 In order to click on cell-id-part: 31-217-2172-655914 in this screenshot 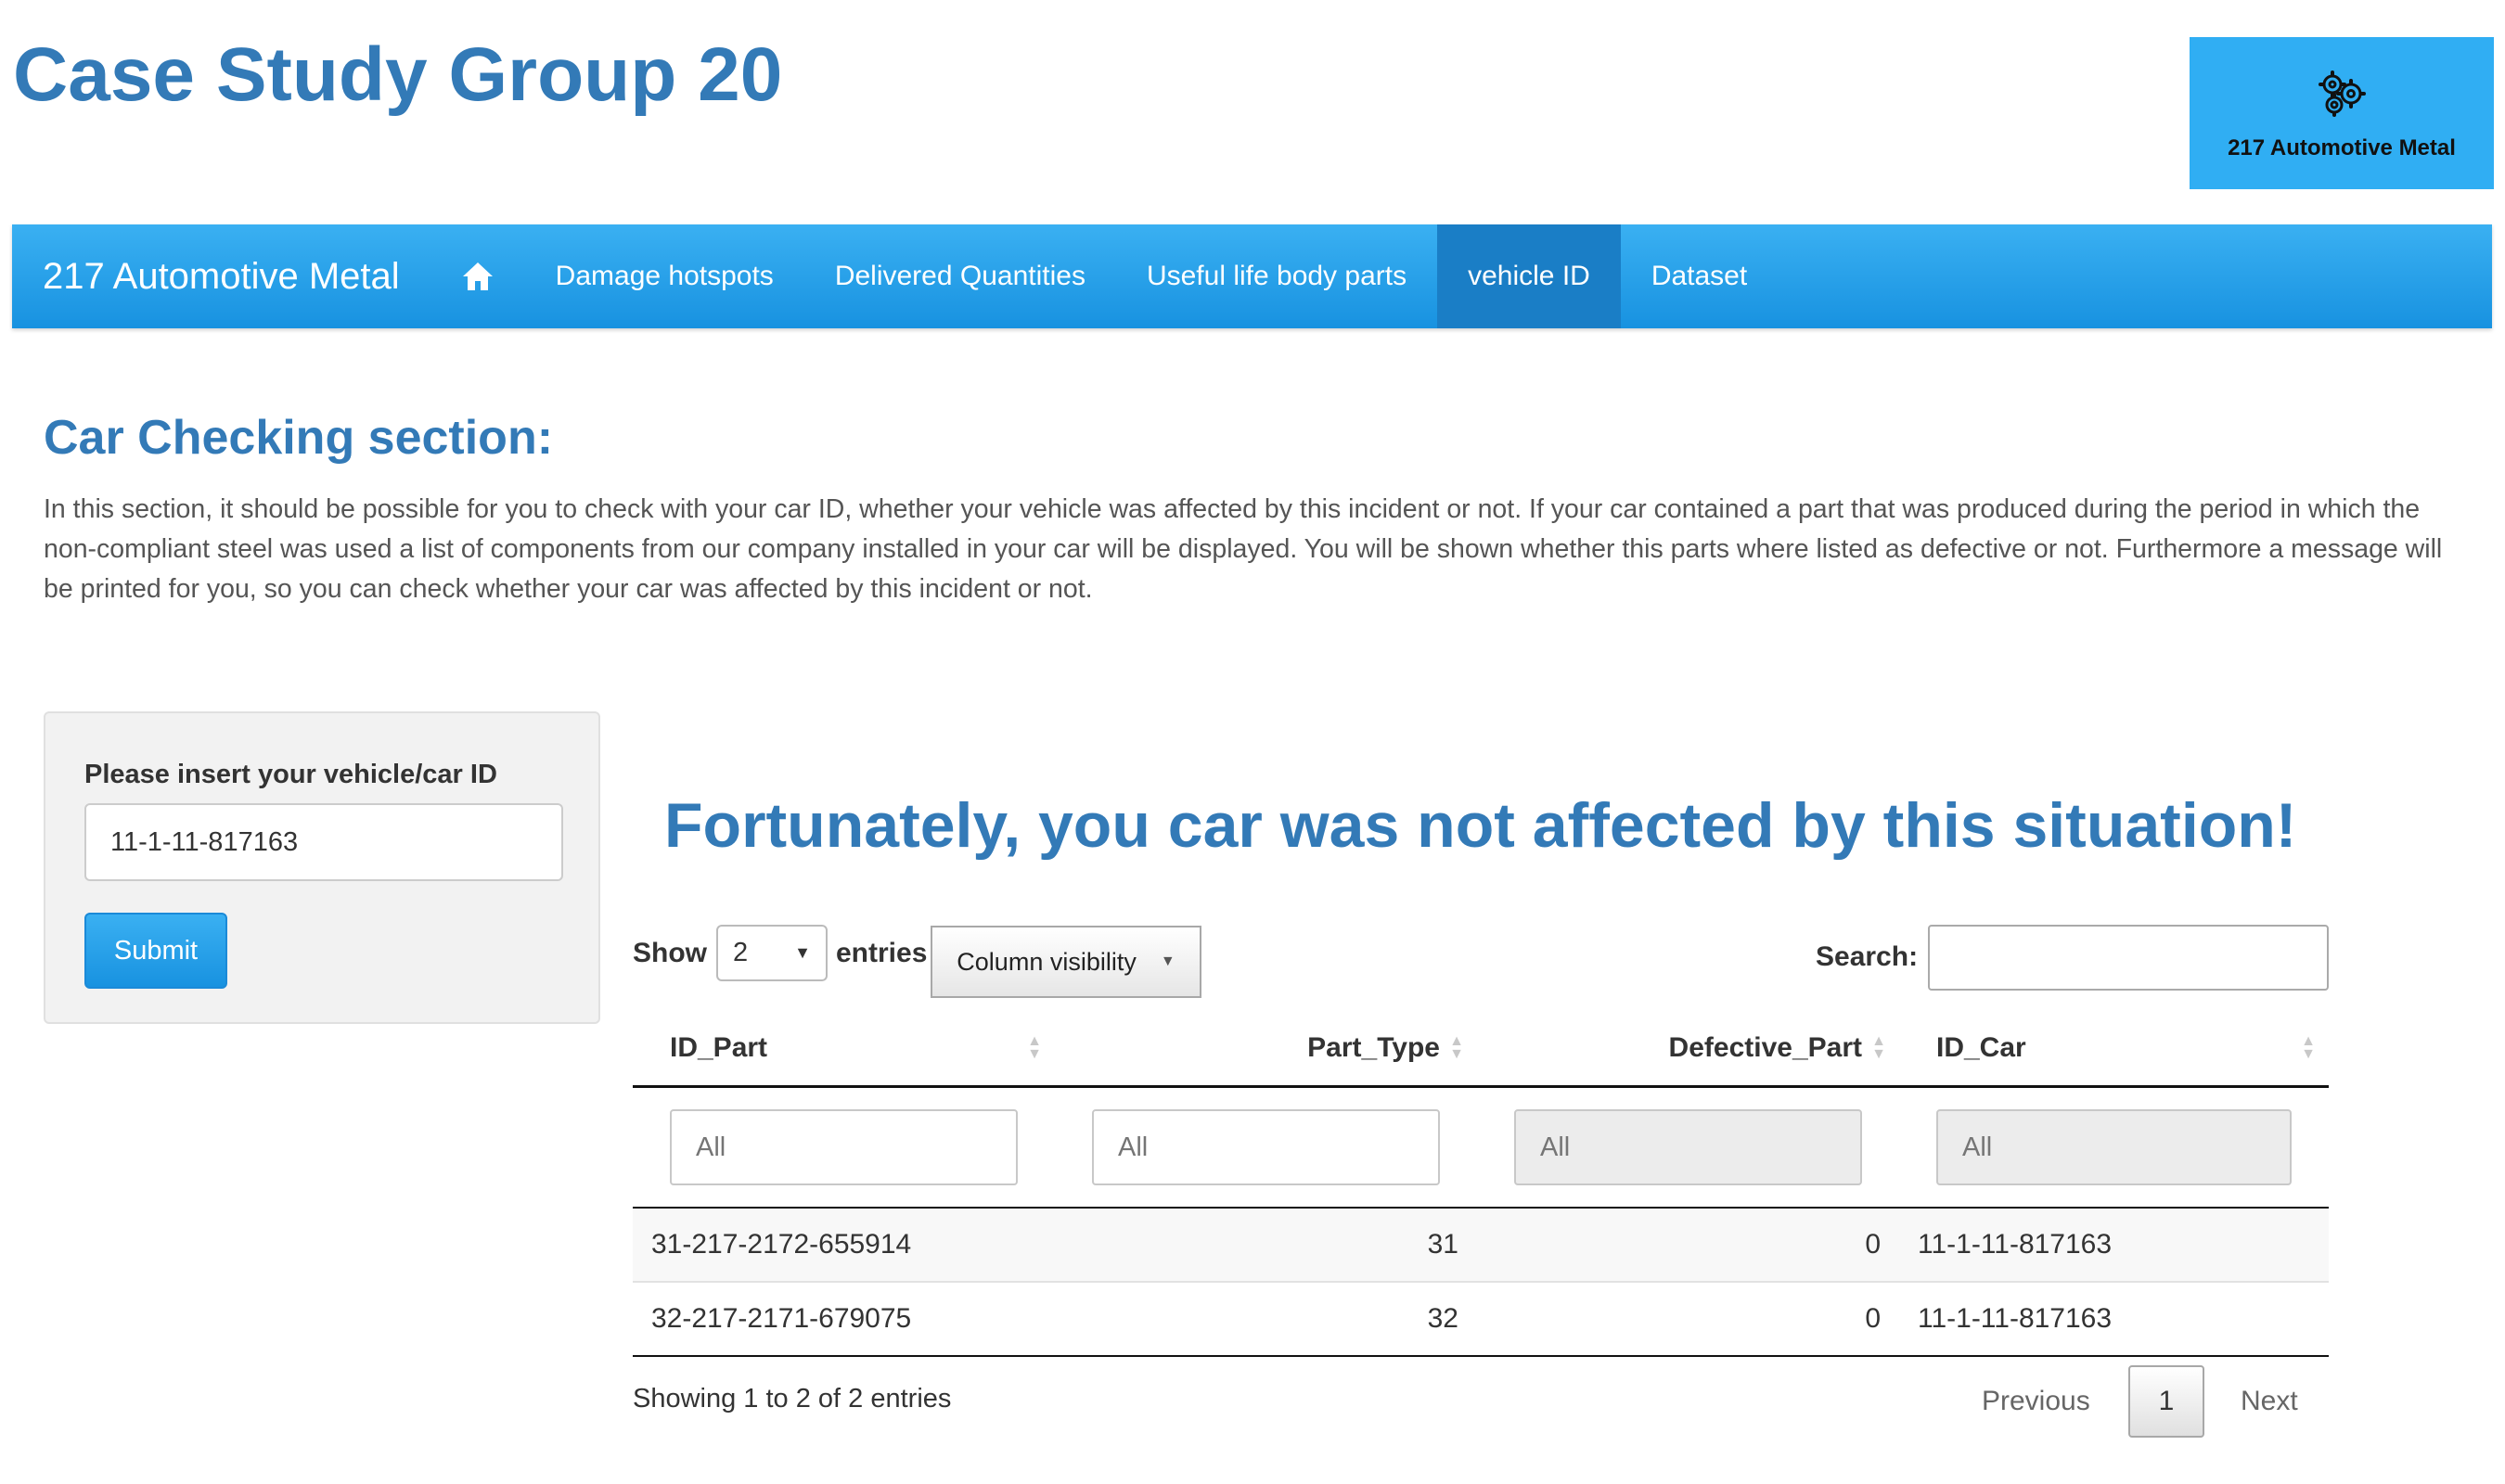, I will do `click(844, 1245)`.